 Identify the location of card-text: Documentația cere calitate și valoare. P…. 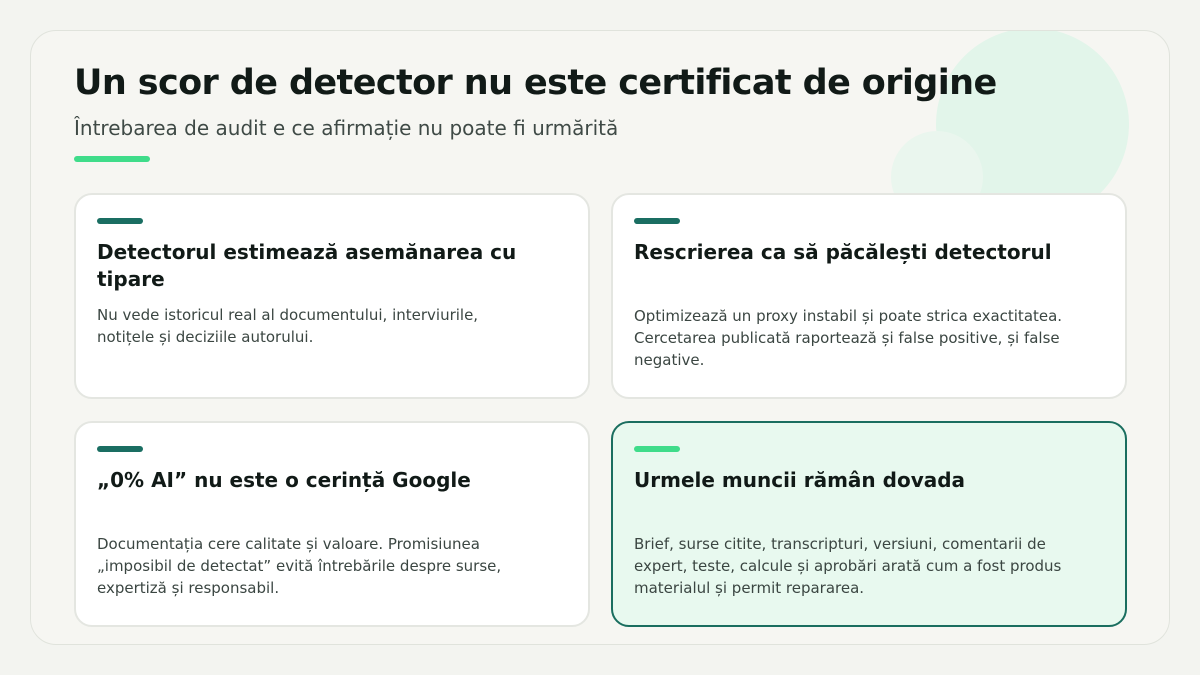
(299, 566).